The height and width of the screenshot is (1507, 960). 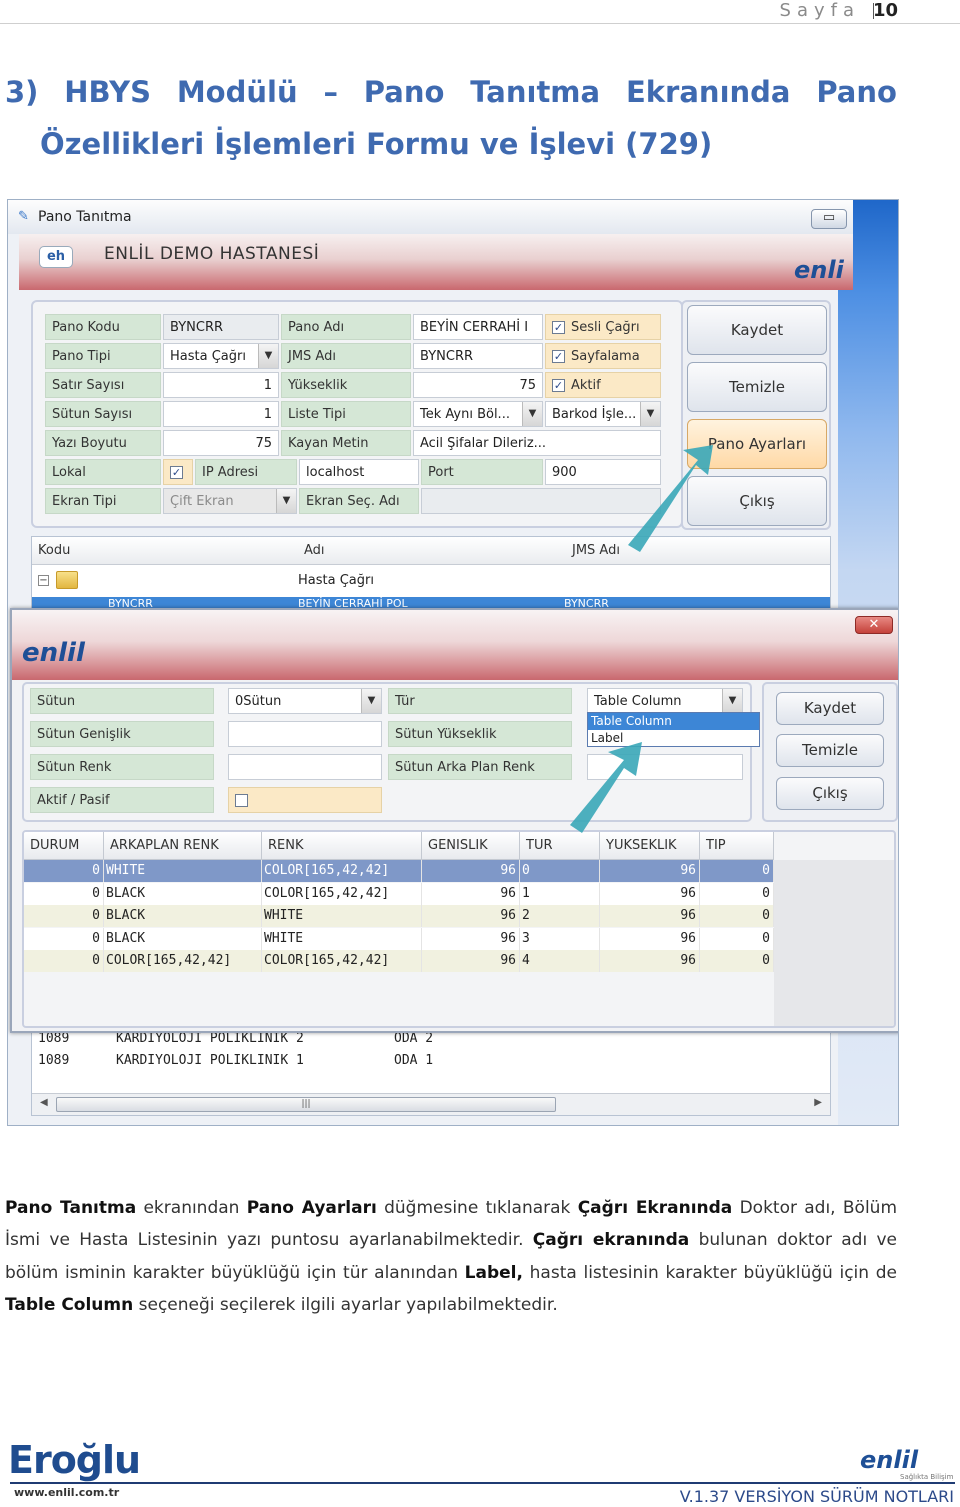 I want to click on grid-cell: 4, so click(x=560, y=961).